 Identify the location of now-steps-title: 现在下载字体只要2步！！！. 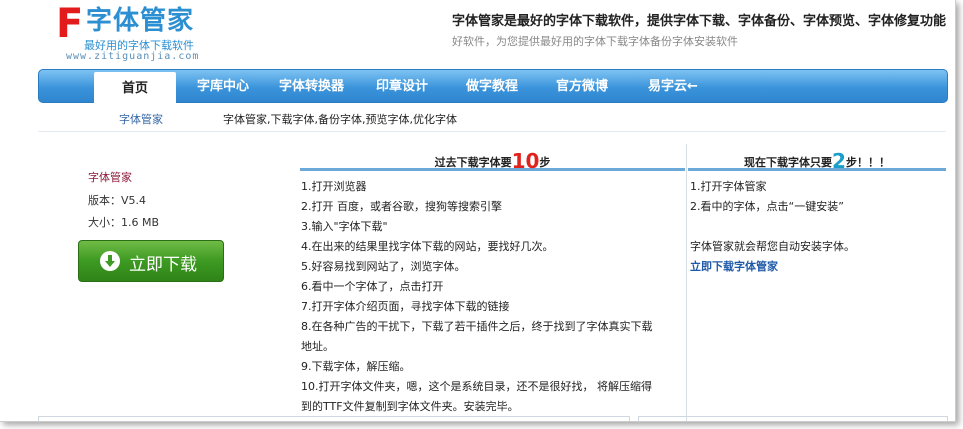
(817, 161).